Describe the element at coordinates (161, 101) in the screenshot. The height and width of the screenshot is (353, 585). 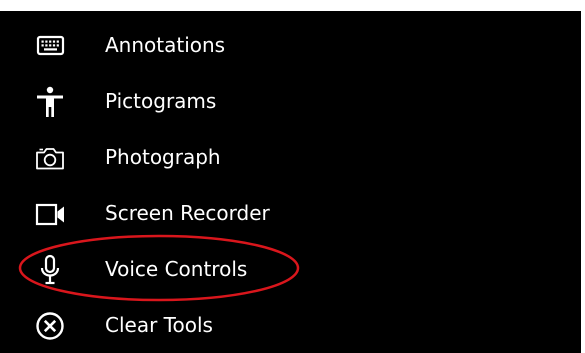
I see `menu-item-label: Pictograms` at that location.